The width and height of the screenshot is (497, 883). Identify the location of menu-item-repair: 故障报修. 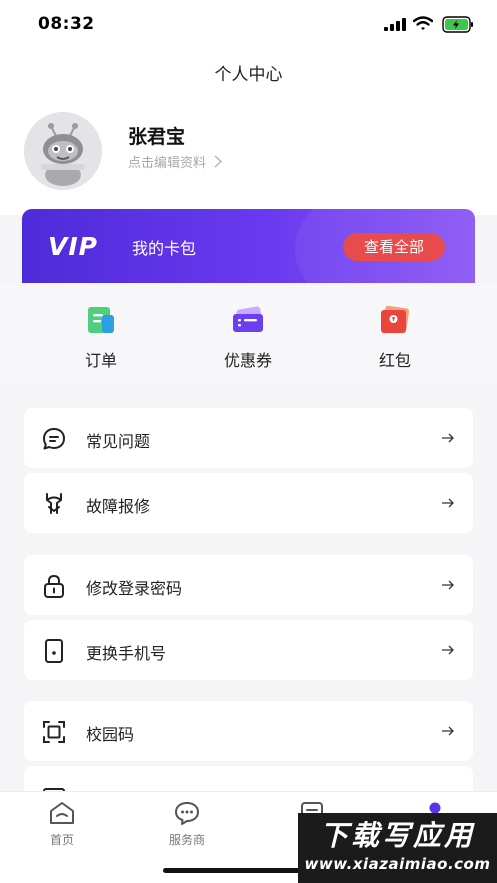
(248, 503).